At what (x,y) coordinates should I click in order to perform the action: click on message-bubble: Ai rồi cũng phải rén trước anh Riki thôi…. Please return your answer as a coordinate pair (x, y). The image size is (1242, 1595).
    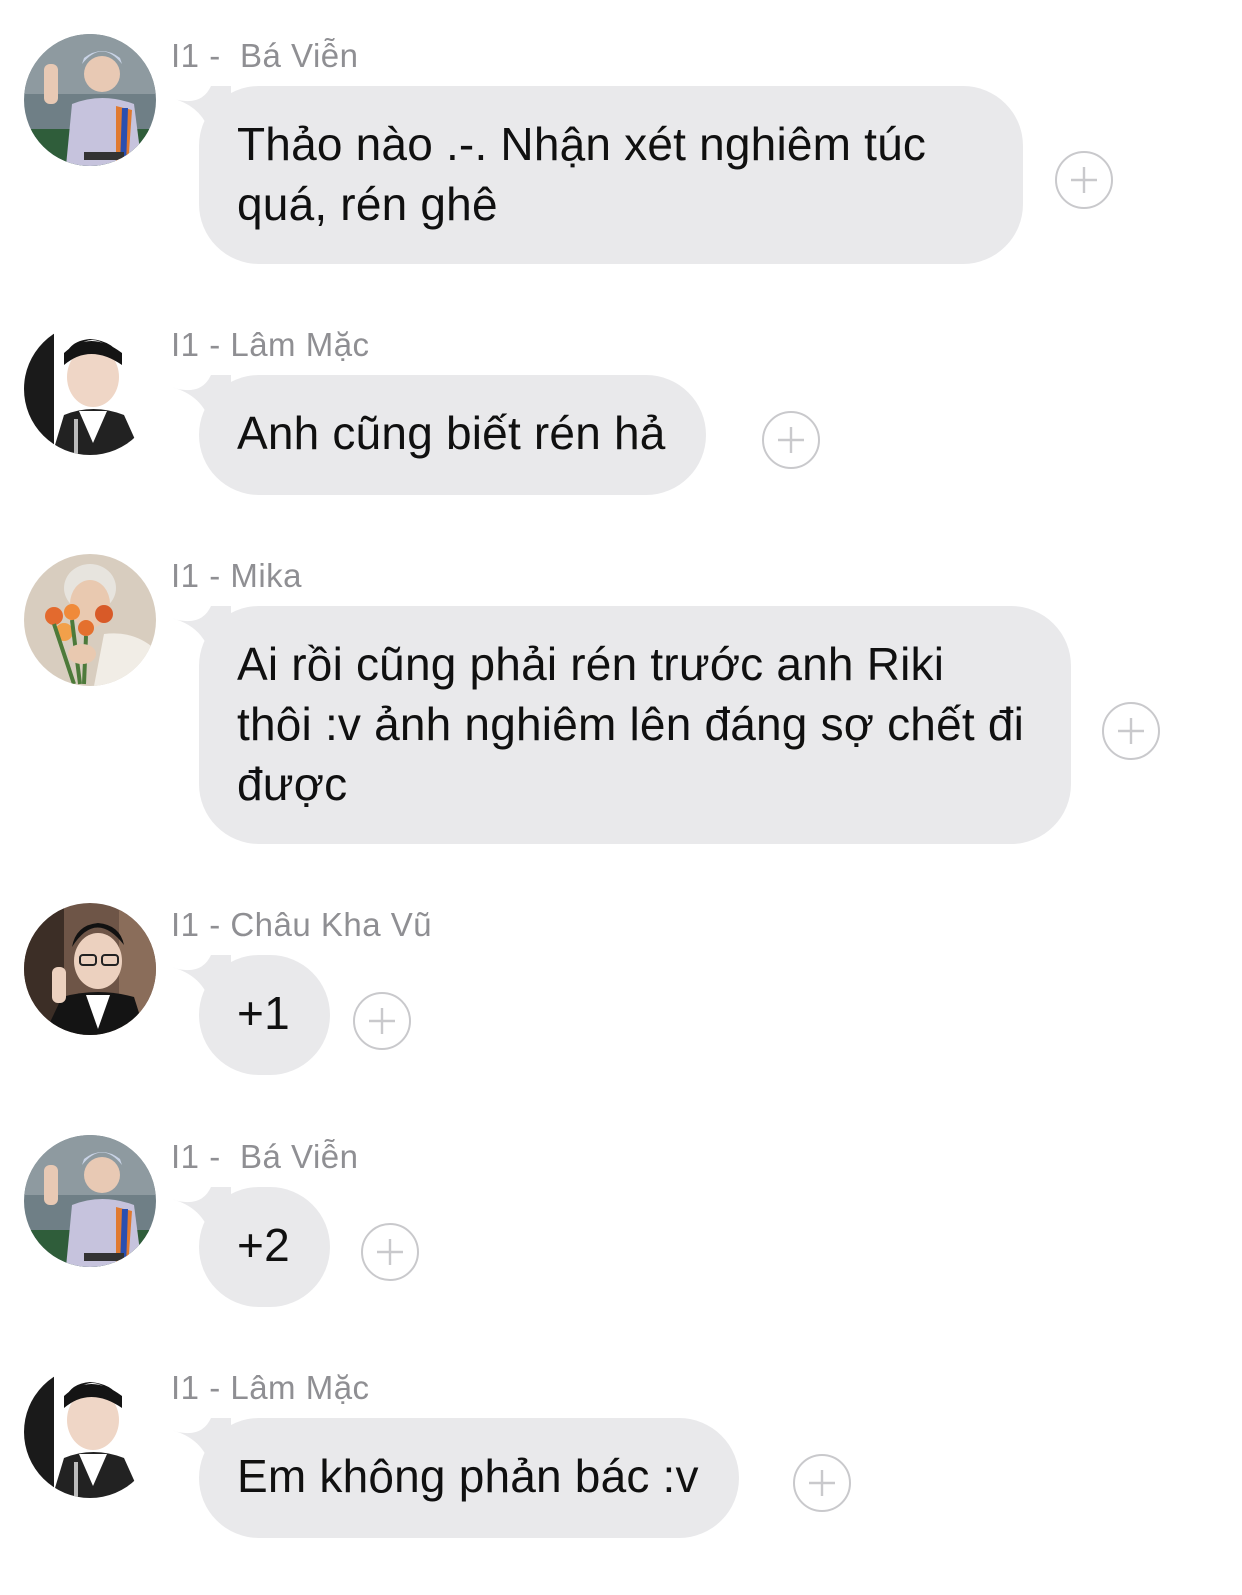
    Looking at the image, I should click on (635, 725).